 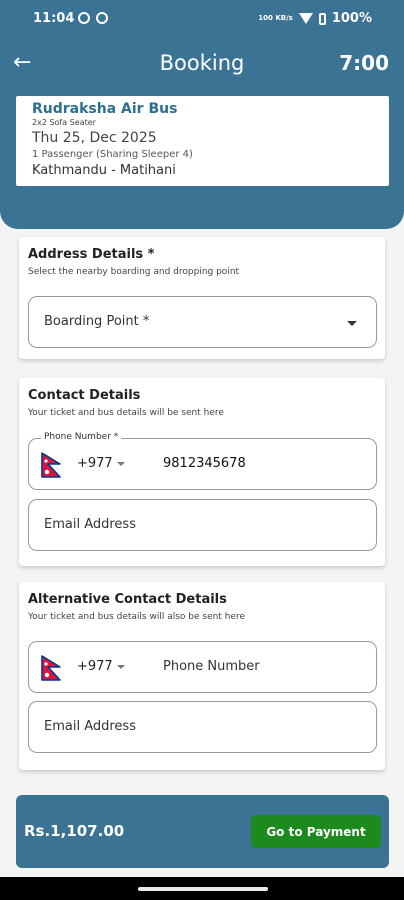 I want to click on status-right: 100 KB/s 100%, so click(x=315, y=18).